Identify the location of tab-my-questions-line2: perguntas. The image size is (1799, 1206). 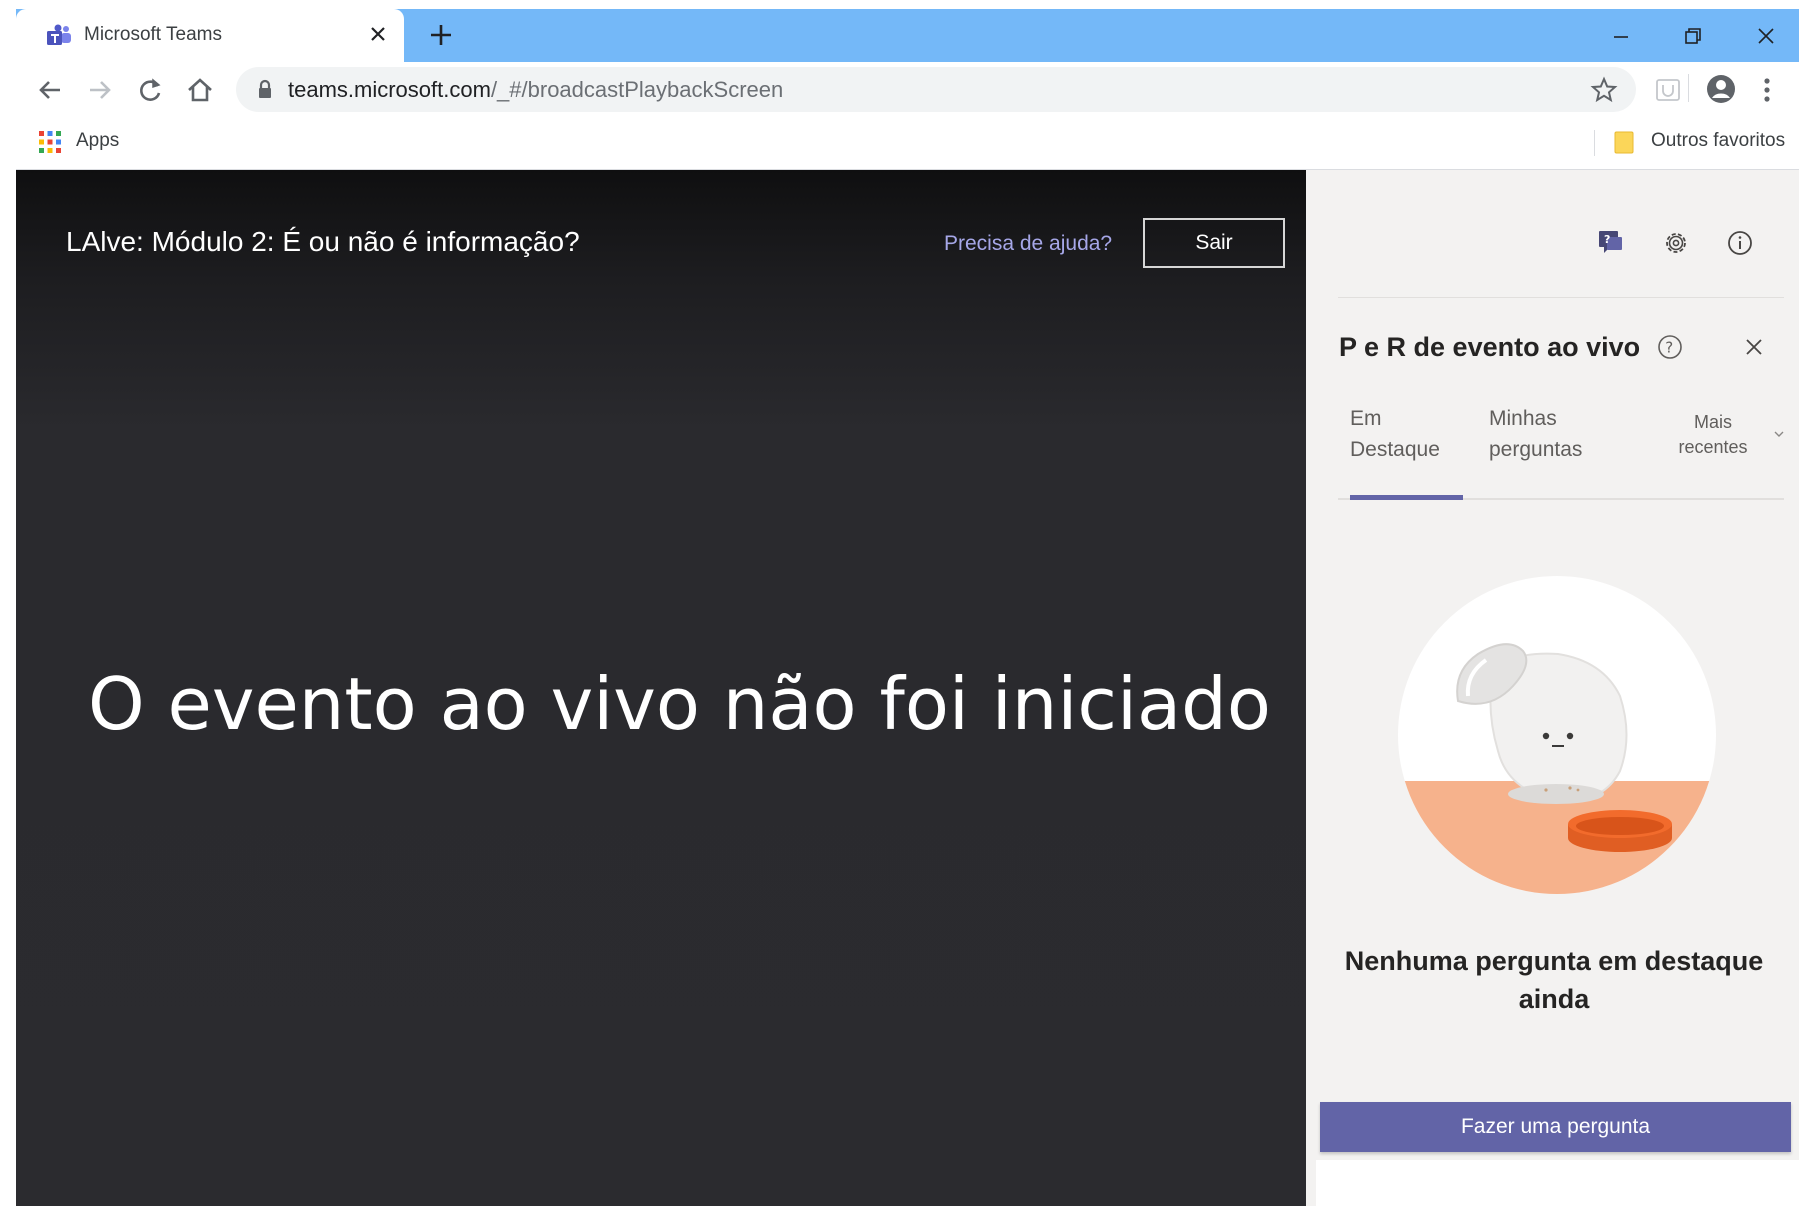
(1536, 449).